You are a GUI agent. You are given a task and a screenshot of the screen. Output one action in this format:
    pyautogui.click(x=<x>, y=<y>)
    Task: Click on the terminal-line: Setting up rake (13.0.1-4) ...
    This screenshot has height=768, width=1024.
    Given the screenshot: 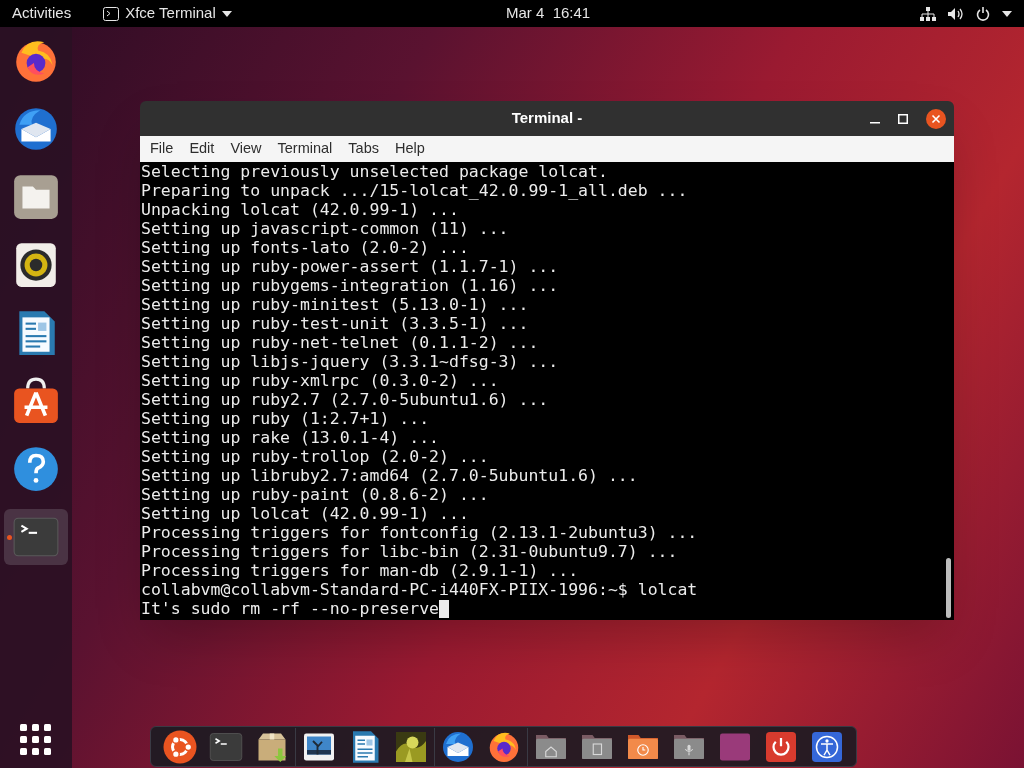 What is the action you would take?
    pyautogui.click(x=290, y=437)
    